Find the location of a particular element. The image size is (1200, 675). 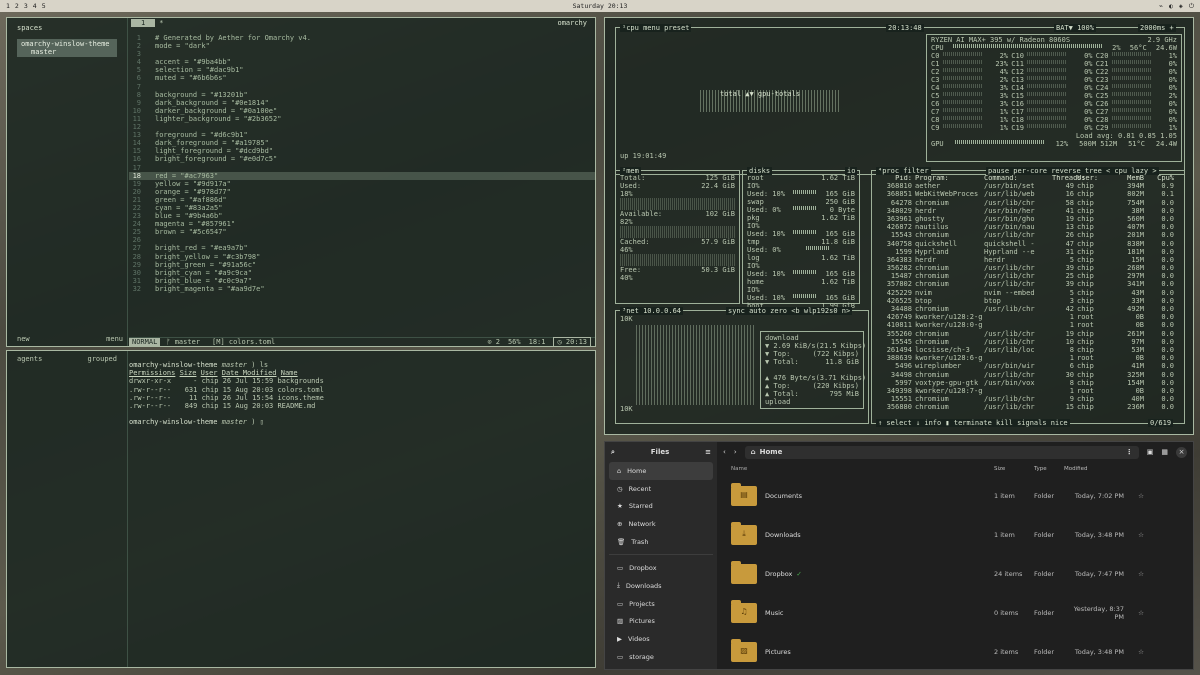

file-row: ⤓ Downloads 1 item Folder Today, 3:48 PM ☆ is located at coordinates (955, 534).